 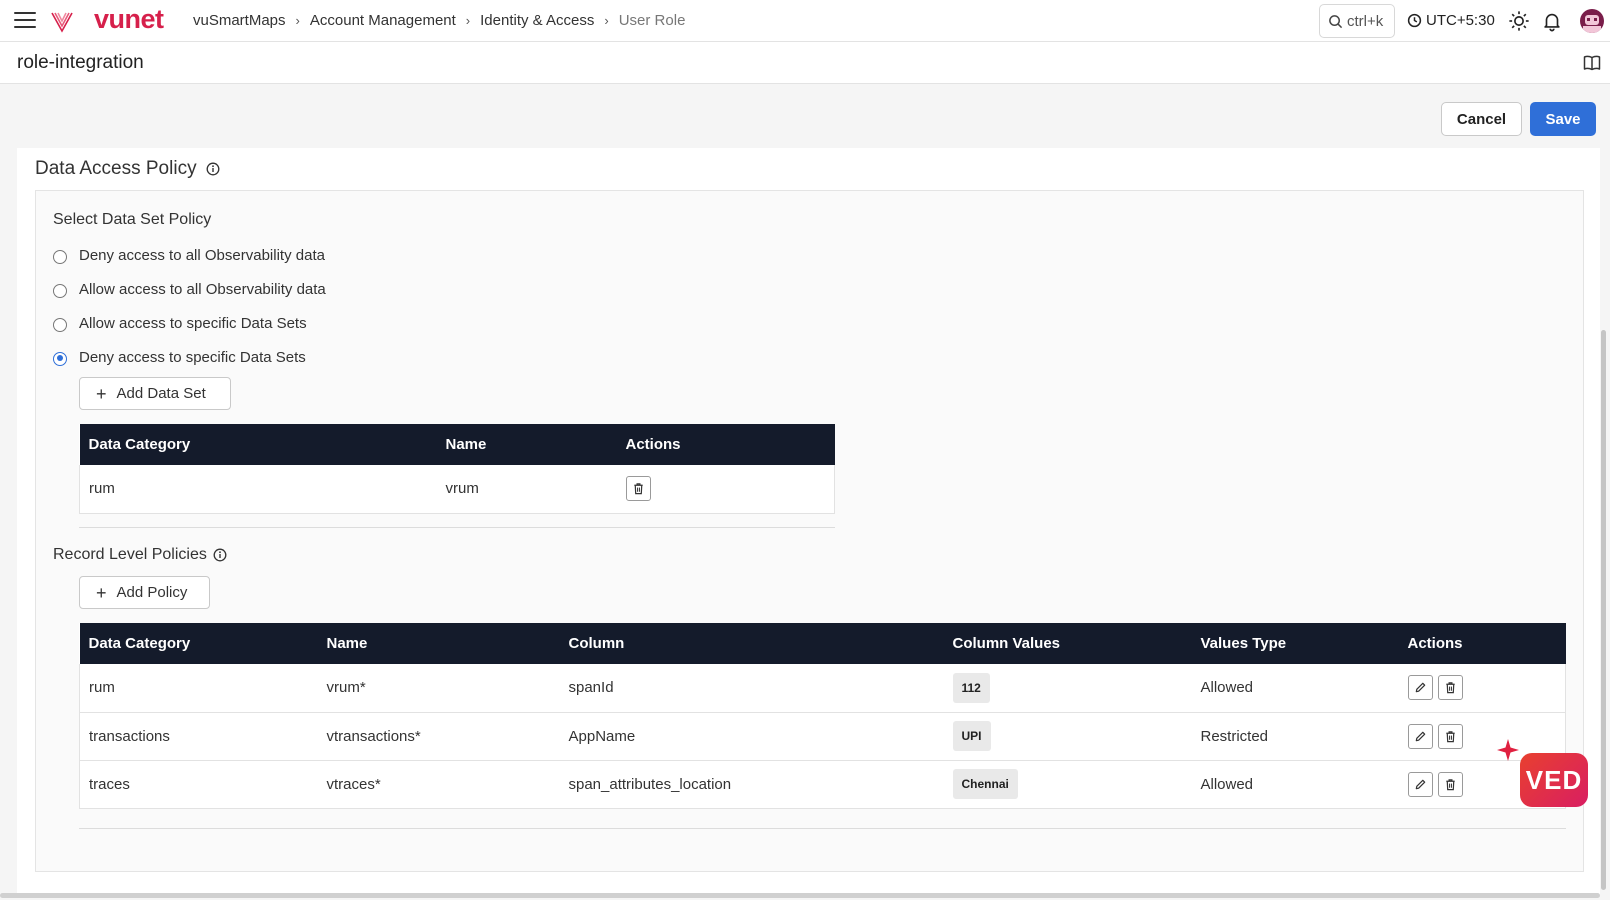 I want to click on button-label: Add Data Set, so click(x=161, y=393).